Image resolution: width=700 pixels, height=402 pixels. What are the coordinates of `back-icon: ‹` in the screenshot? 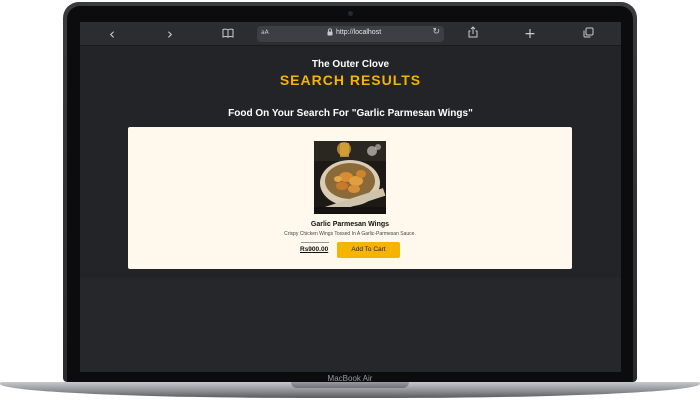 It's located at (112, 34).